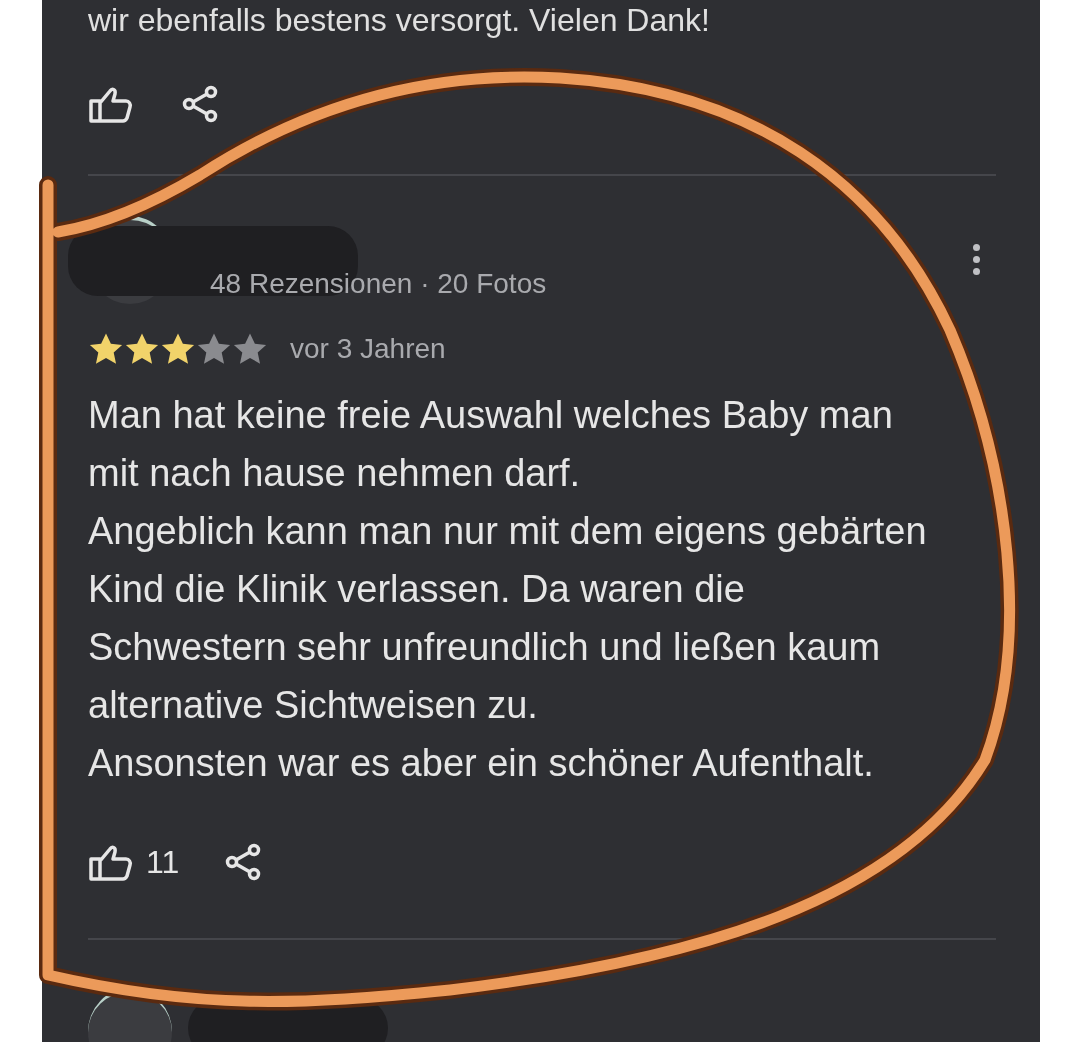 This screenshot has width=1080, height=1042. What do you see at coordinates (378, 284) in the screenshot?
I see `reviewer-stats: 48 Rezensionen · 20 Fotos` at bounding box center [378, 284].